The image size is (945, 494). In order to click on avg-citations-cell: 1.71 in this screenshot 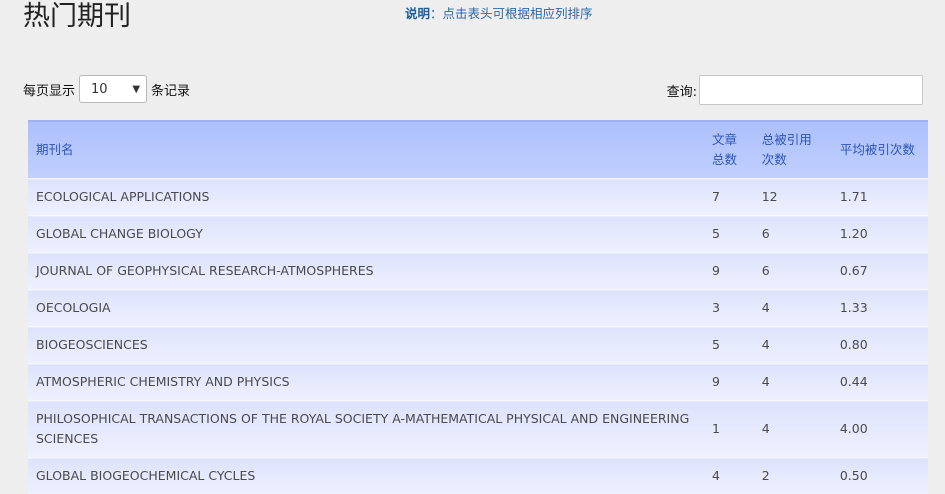, I will do `click(880, 197)`.